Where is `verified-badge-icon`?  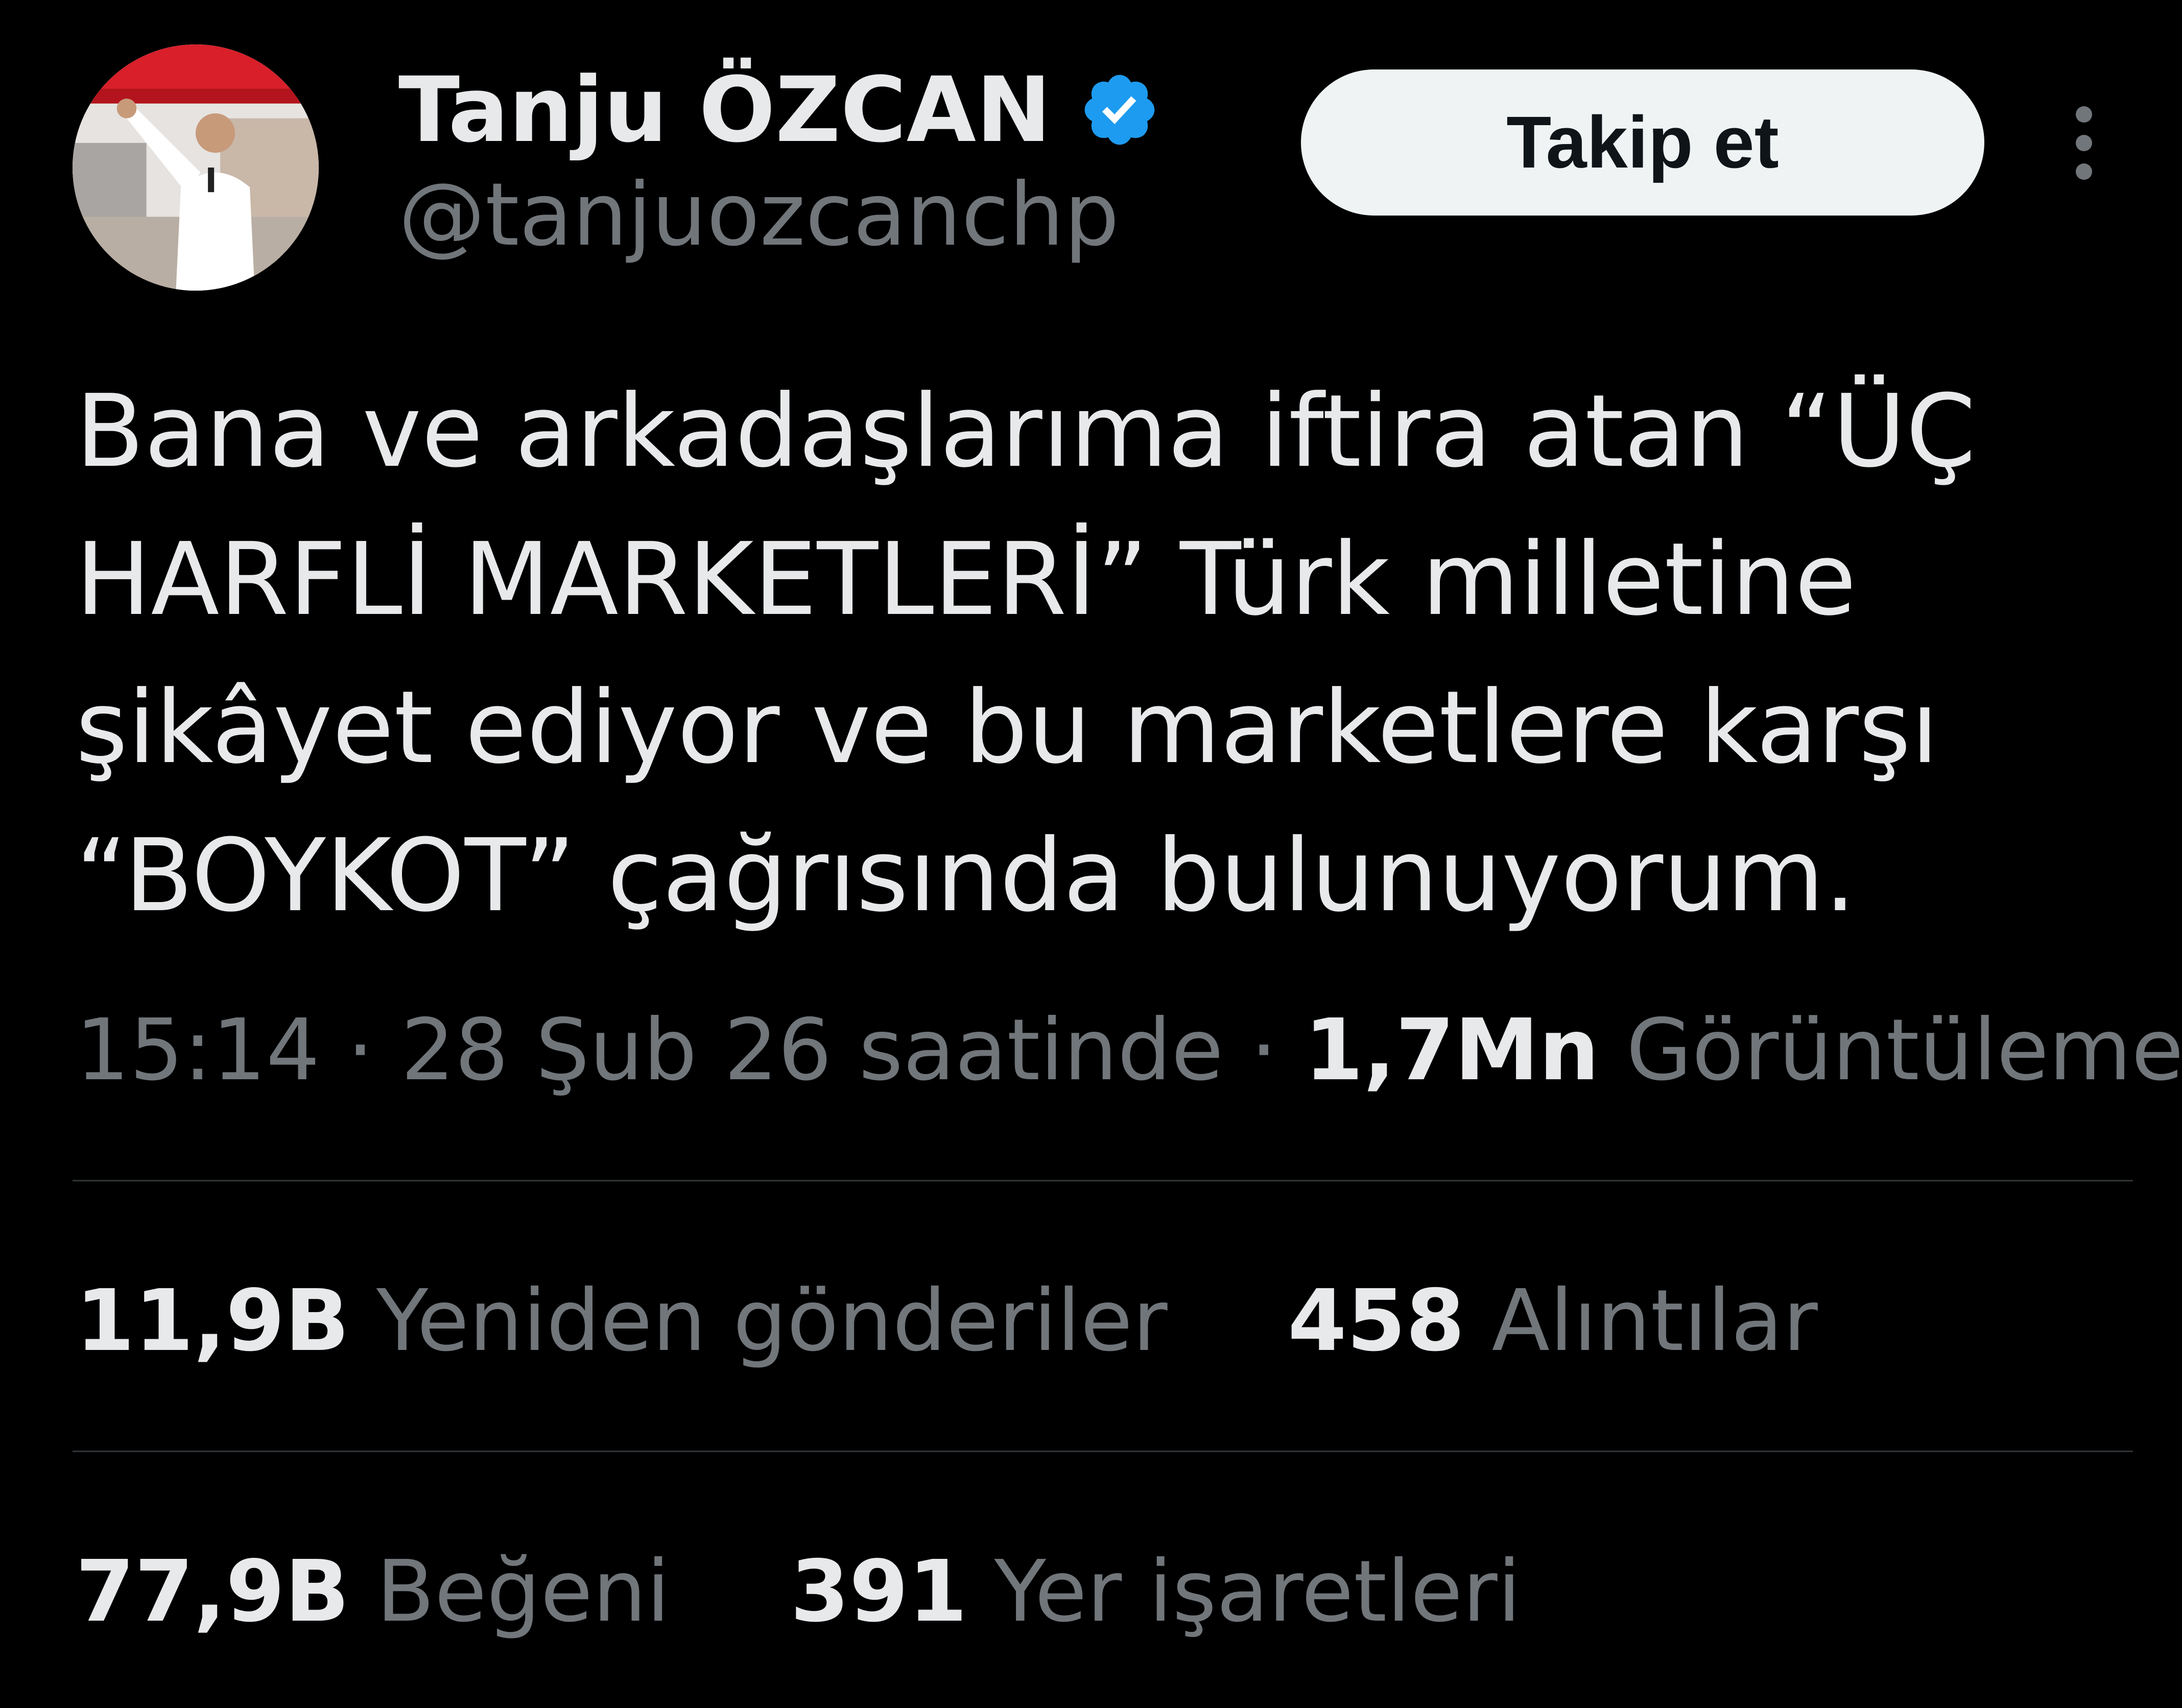
verified-badge-icon is located at coordinates (1119, 110).